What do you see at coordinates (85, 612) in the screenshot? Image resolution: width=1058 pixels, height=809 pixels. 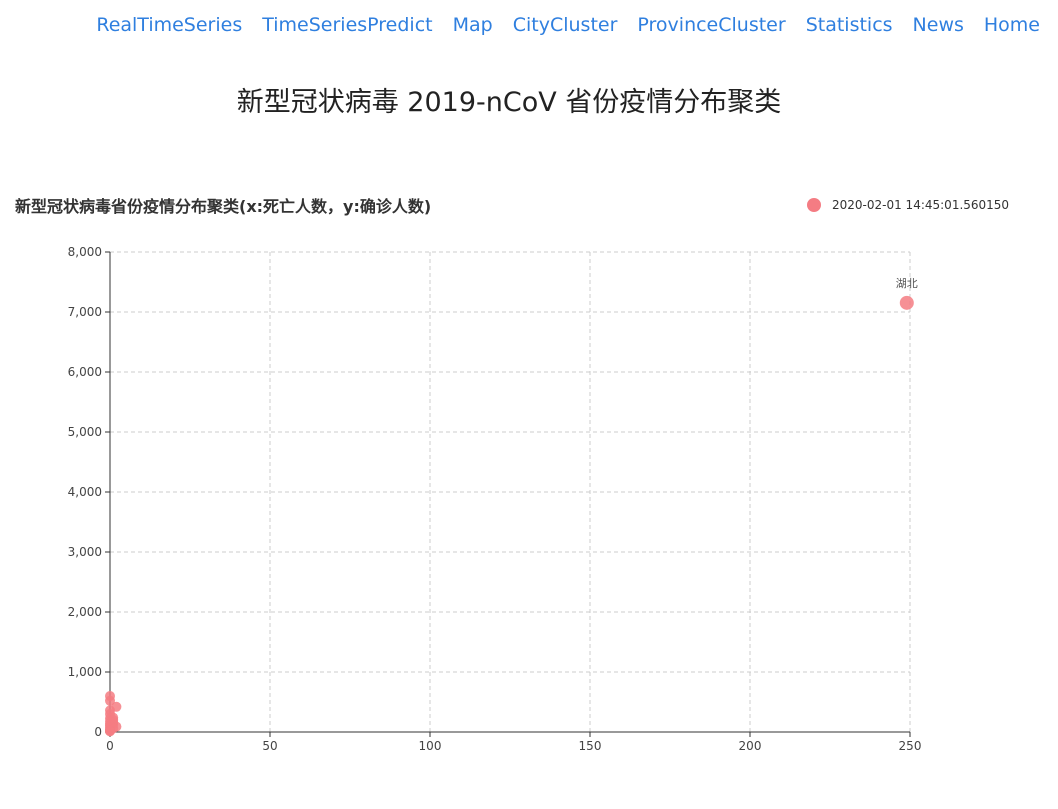 I see `y-tick-label: 2,000` at bounding box center [85, 612].